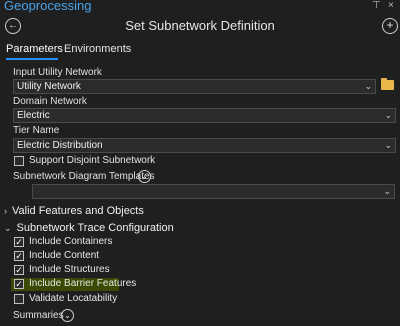 This screenshot has height=326, width=400. Describe the element at coordinates (60, 145) in the screenshot. I see `tier-name-value: Electric Distribution` at that location.